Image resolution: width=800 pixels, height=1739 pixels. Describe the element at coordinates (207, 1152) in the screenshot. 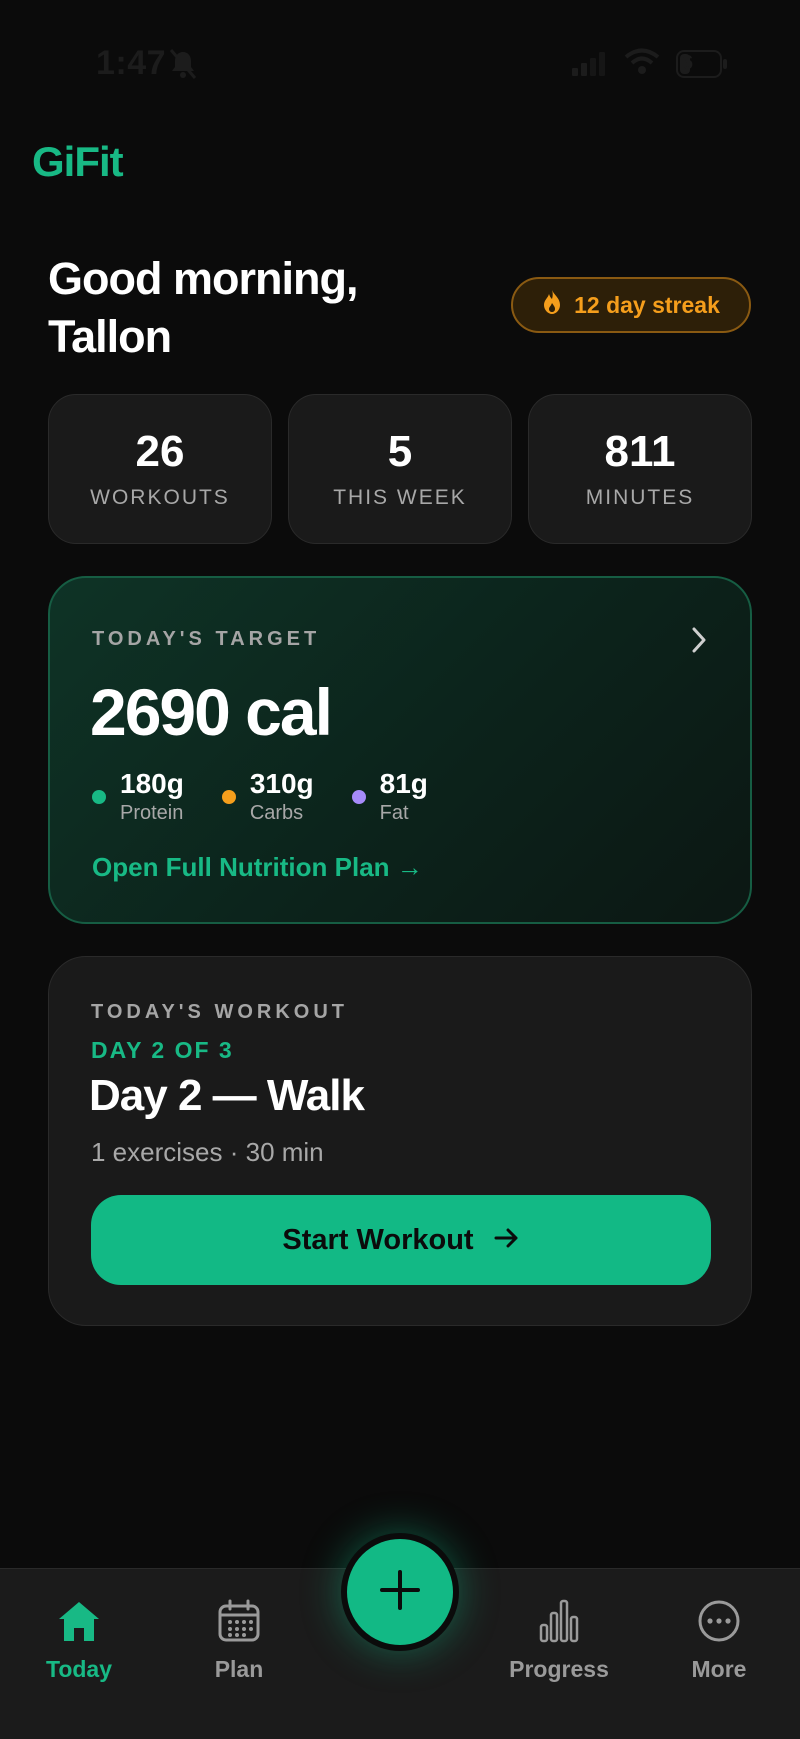

I see `workout-meta: 1 exercises · 30 min` at that location.